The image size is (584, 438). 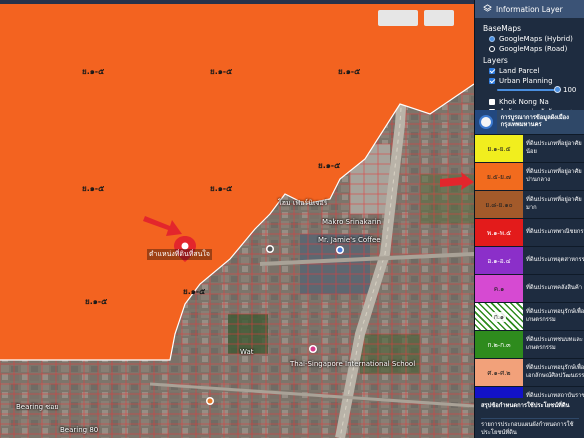 I want to click on basemap-label: GoogleMaps (Hybrid), so click(x=536, y=39).